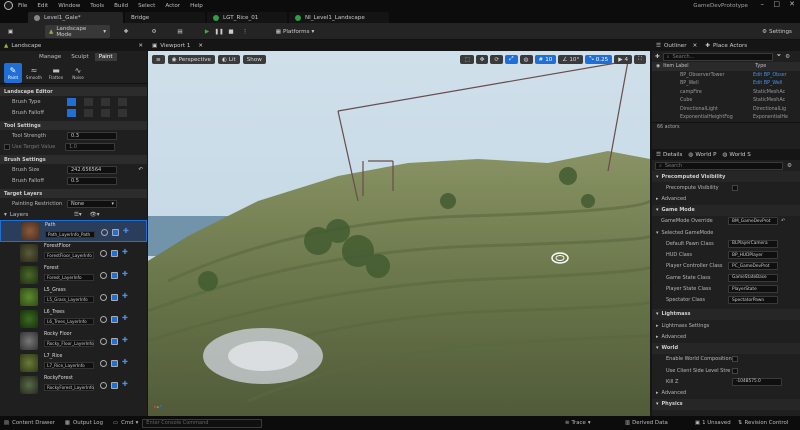  I want to click on rotate-icon: ⟳, so click(497, 59).